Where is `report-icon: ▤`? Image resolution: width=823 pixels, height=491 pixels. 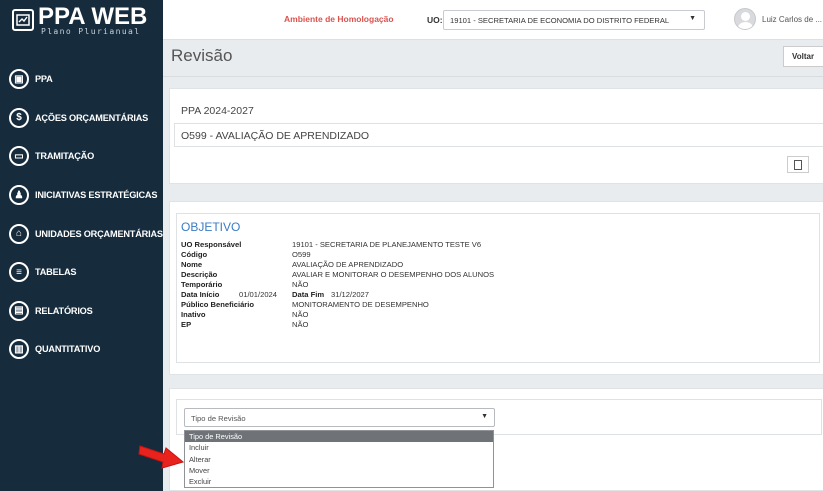
report-icon: ▤ is located at coordinates (19, 310).